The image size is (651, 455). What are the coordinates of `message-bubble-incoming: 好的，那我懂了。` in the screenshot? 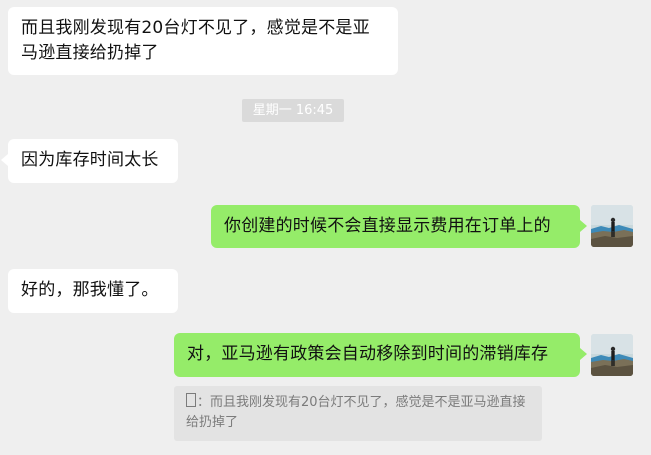 It's located at (93, 291).